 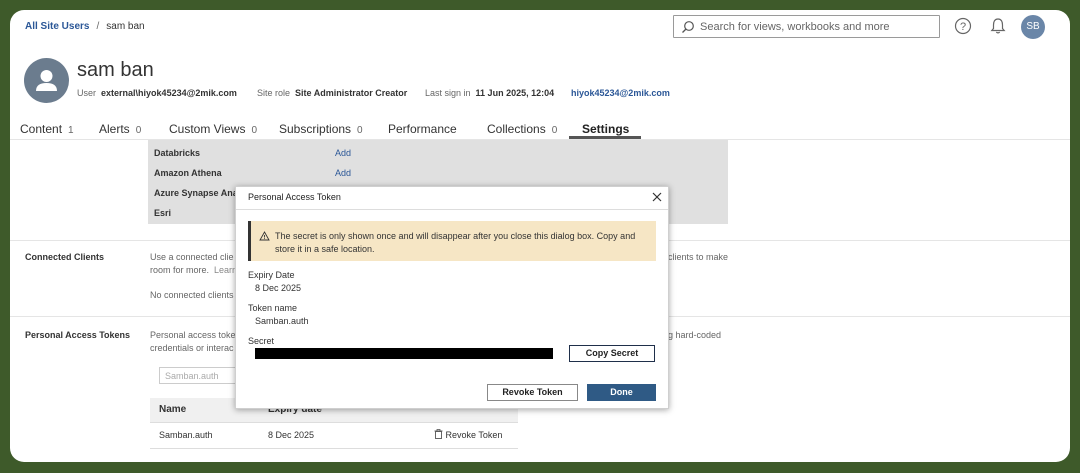 What do you see at coordinates (795, 27) in the screenshot?
I see `search-placeholder: Search for views, workbooks and more` at bounding box center [795, 27].